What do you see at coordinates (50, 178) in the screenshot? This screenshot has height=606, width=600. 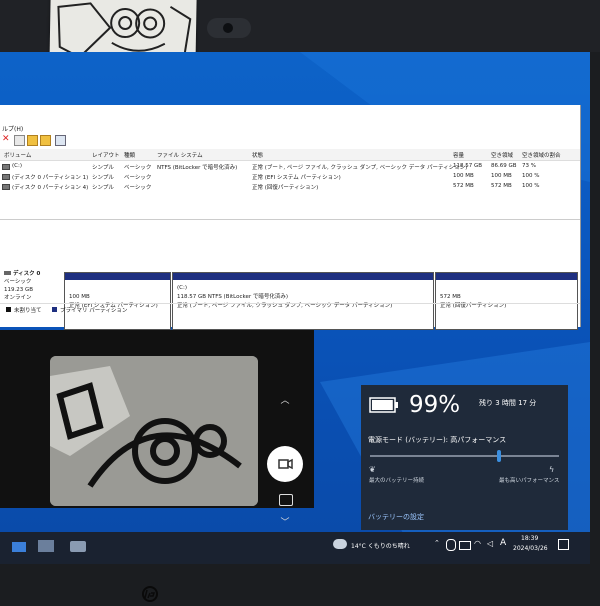 I see `cell-volume: (ディスク 0 パーティション 1)` at bounding box center [50, 178].